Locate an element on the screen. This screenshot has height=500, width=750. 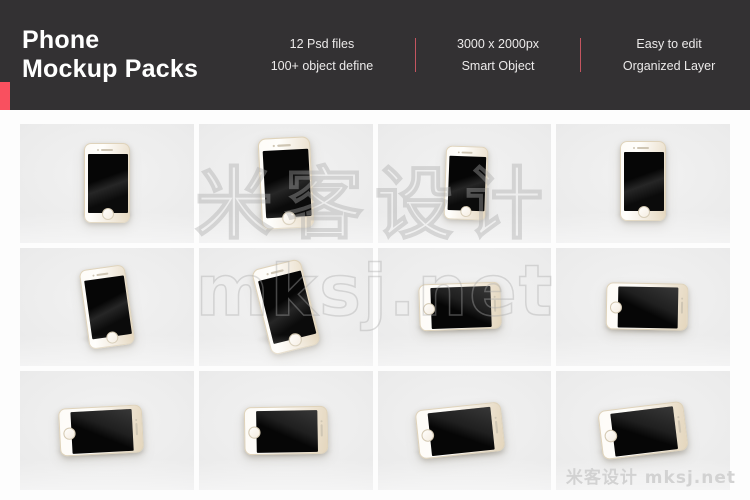
spec-3-line-1: Easy to edit is located at coordinates (669, 44).